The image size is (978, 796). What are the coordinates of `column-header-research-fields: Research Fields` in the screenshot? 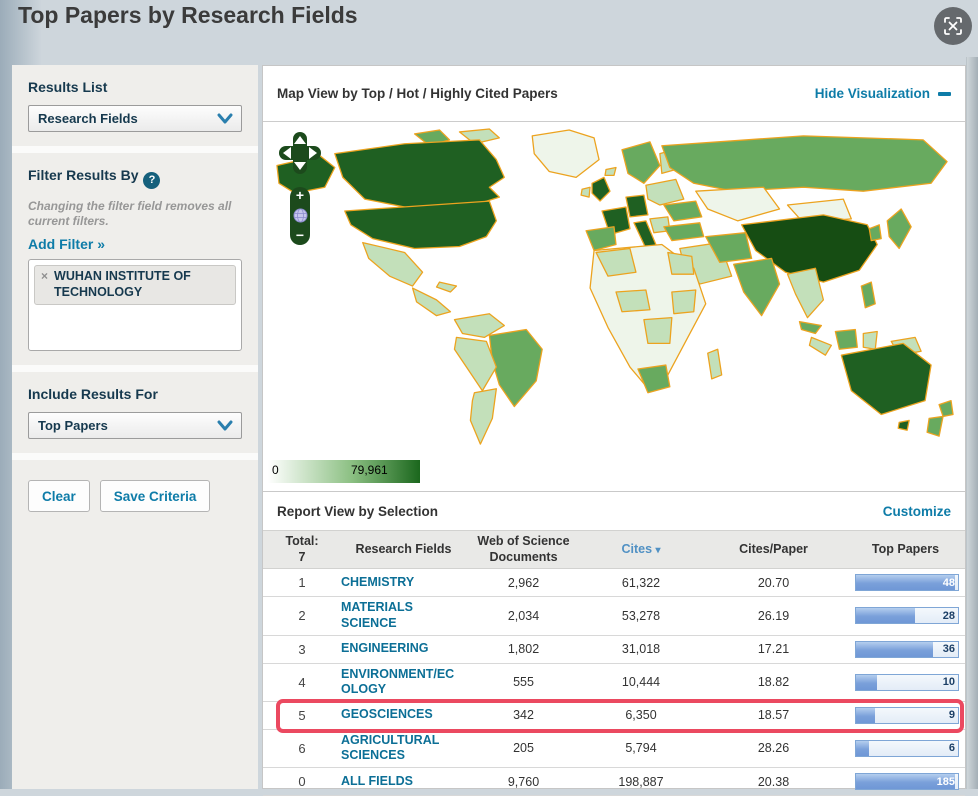 It's located at (403, 550).